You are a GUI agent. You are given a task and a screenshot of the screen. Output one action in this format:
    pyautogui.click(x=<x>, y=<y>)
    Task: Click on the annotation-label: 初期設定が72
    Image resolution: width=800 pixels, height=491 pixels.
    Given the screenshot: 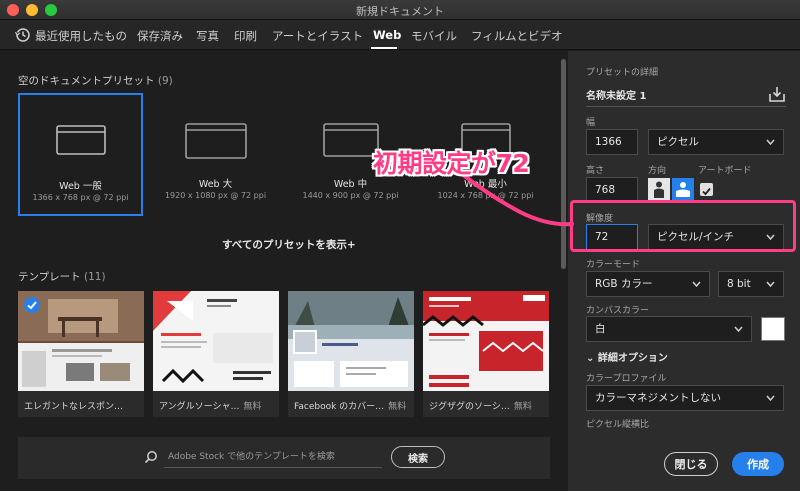 What is the action you would take?
    pyautogui.click(x=451, y=163)
    